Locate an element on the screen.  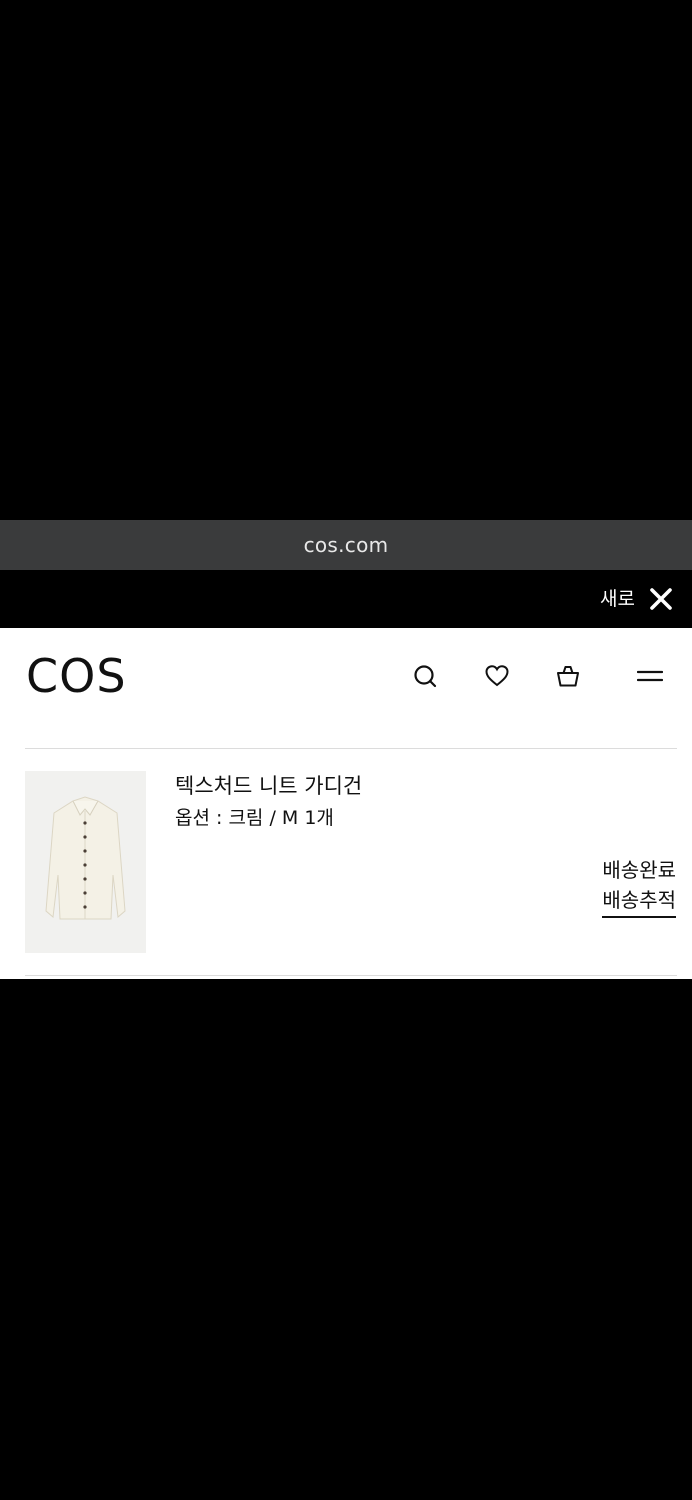
search-icon is located at coordinates (425, 676).